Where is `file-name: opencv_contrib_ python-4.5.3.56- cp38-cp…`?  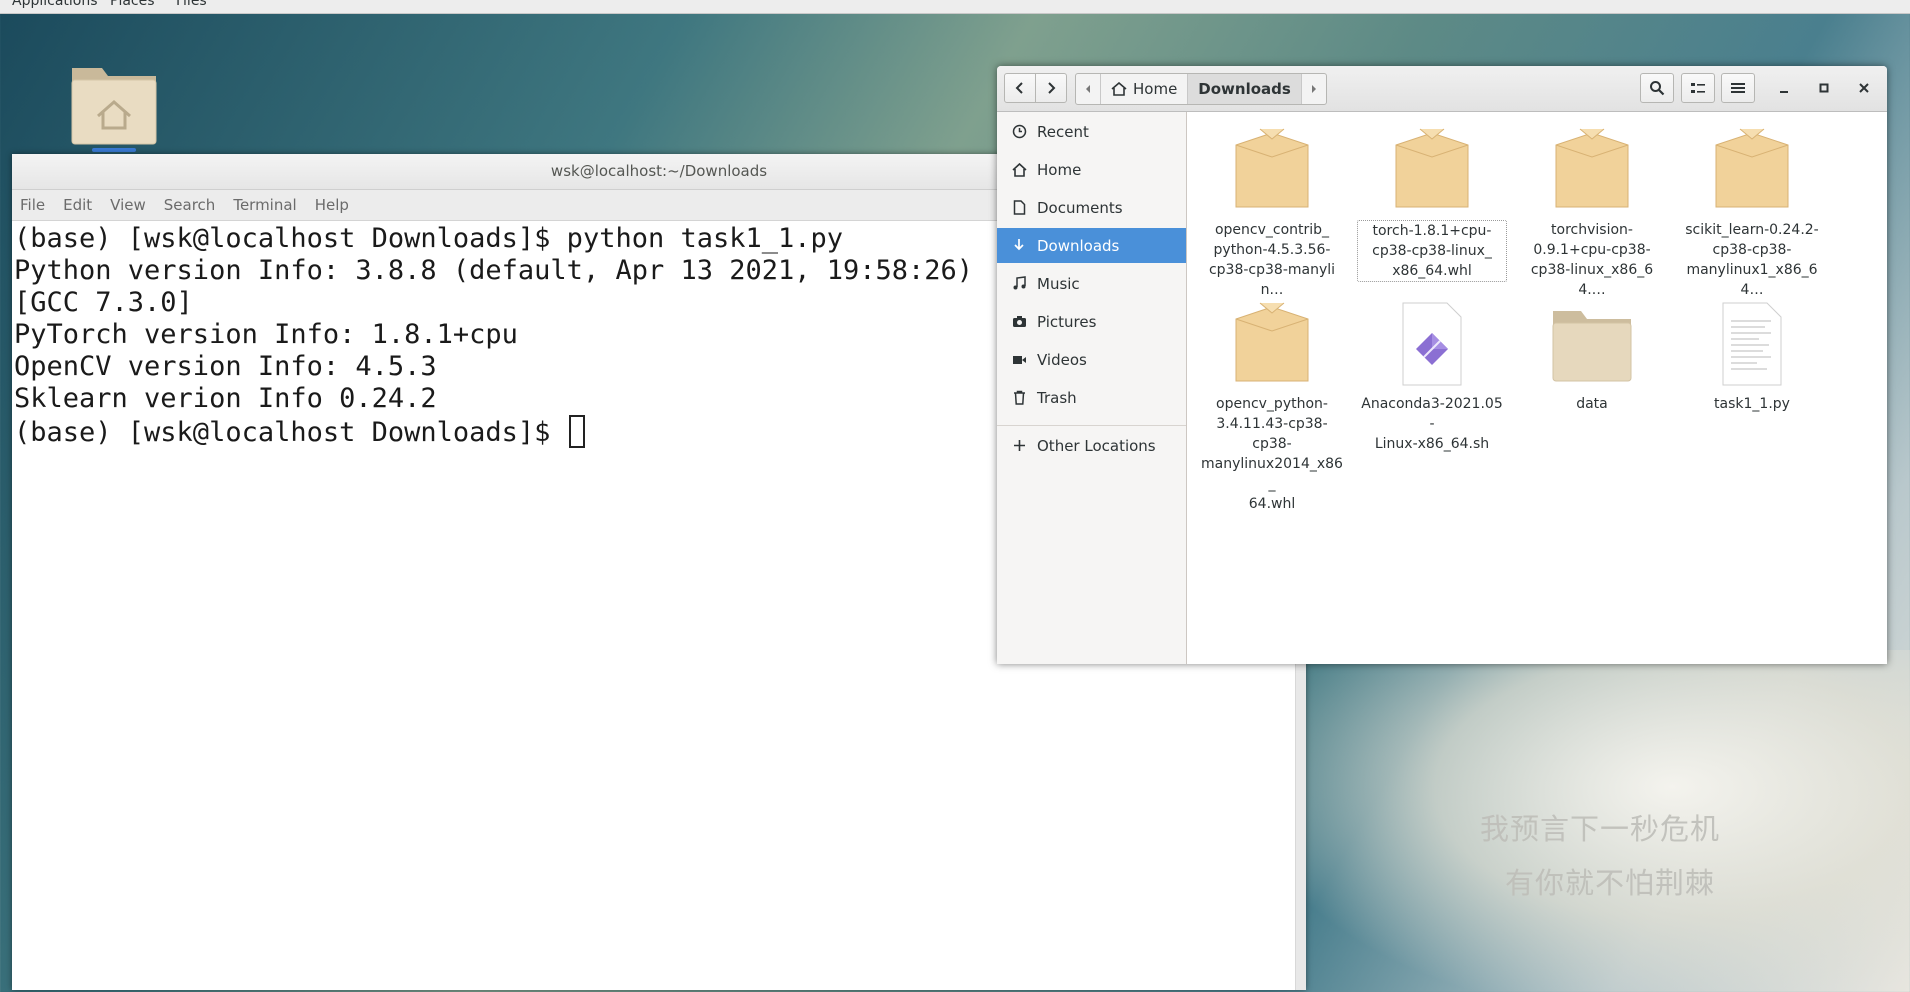 file-name: opencv_contrib_ python-4.5.3.56- cp38-cp… is located at coordinates (1272, 260).